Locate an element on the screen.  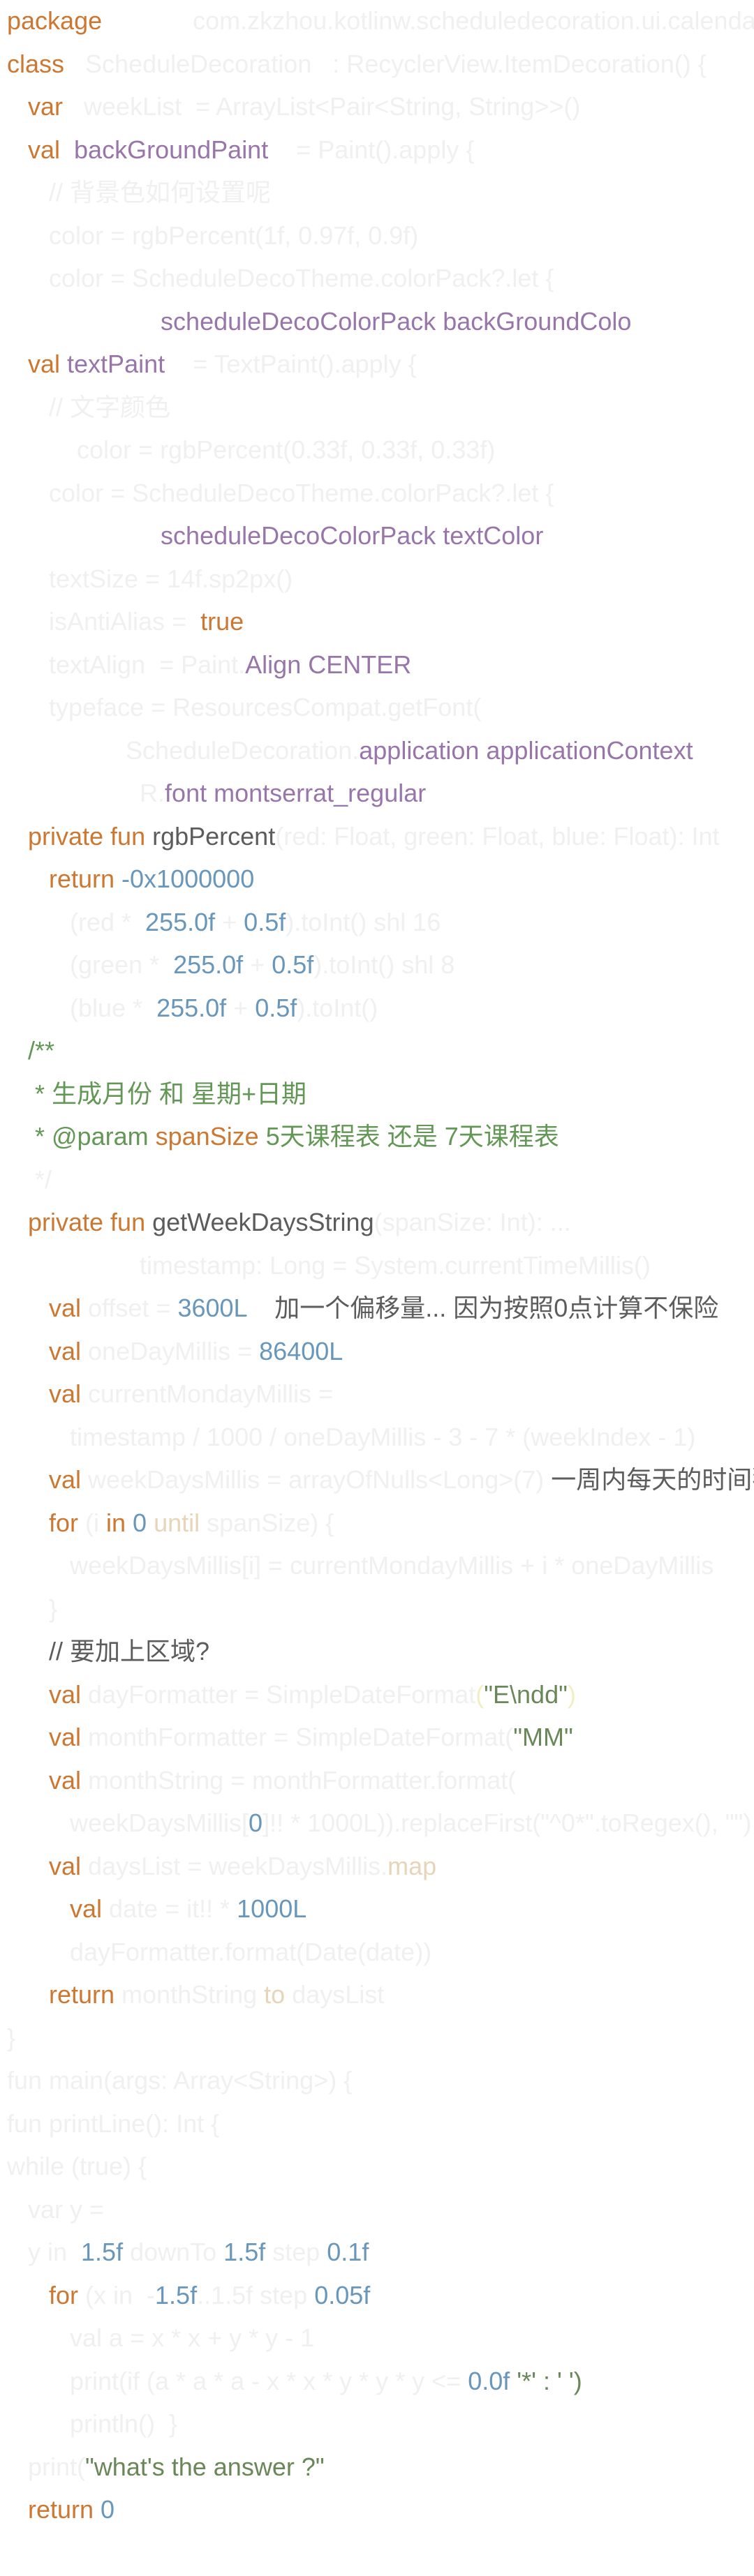
code-token: currentMondayMillis = is located at coordinates (207, 1393).